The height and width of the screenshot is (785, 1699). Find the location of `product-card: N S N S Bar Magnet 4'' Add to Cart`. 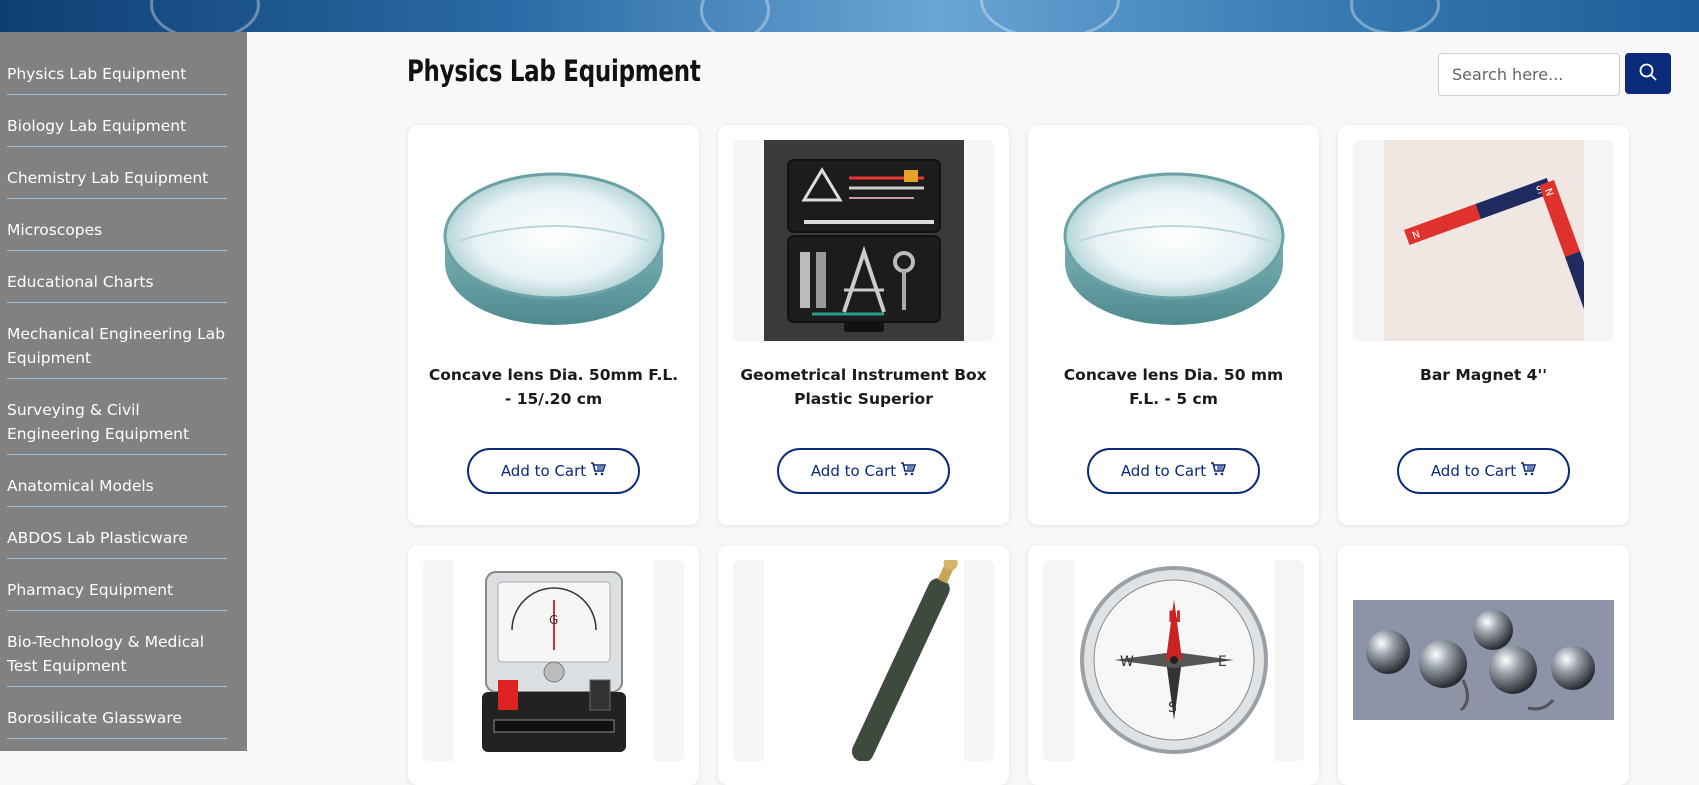

product-card: N S N S Bar Magnet 4'' Add to Cart is located at coordinates (1483, 325).